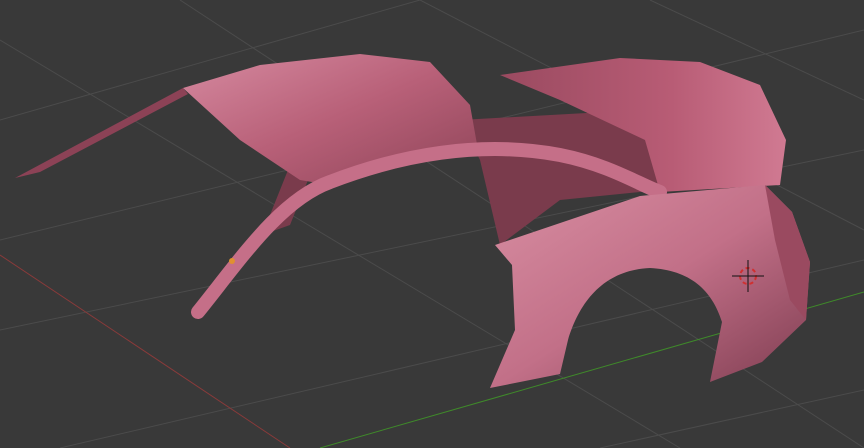  I want to click on roof-panel, so click(330, 119).